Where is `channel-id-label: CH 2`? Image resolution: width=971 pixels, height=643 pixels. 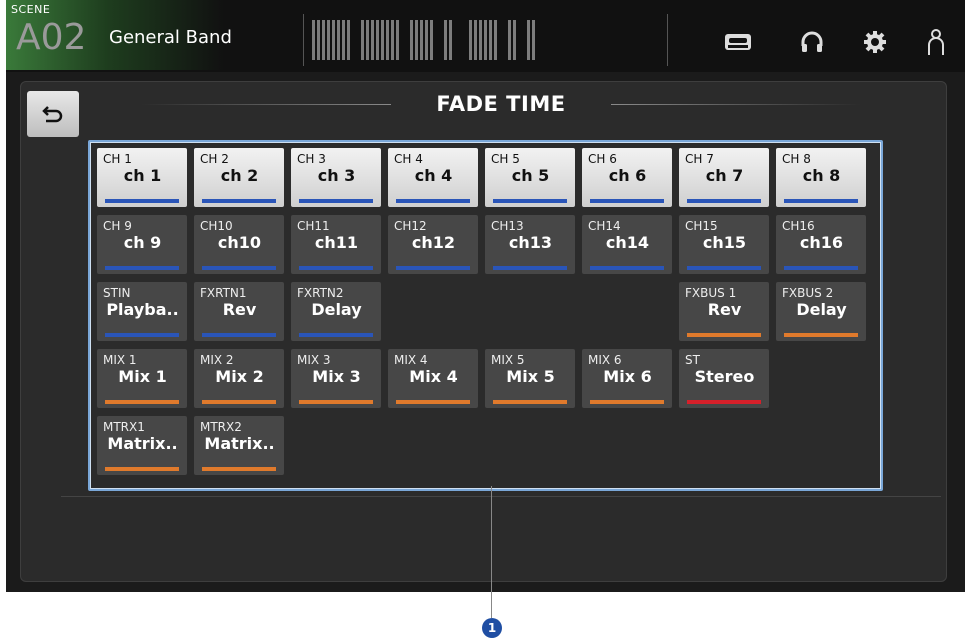 channel-id-label: CH 2 is located at coordinates (214, 159).